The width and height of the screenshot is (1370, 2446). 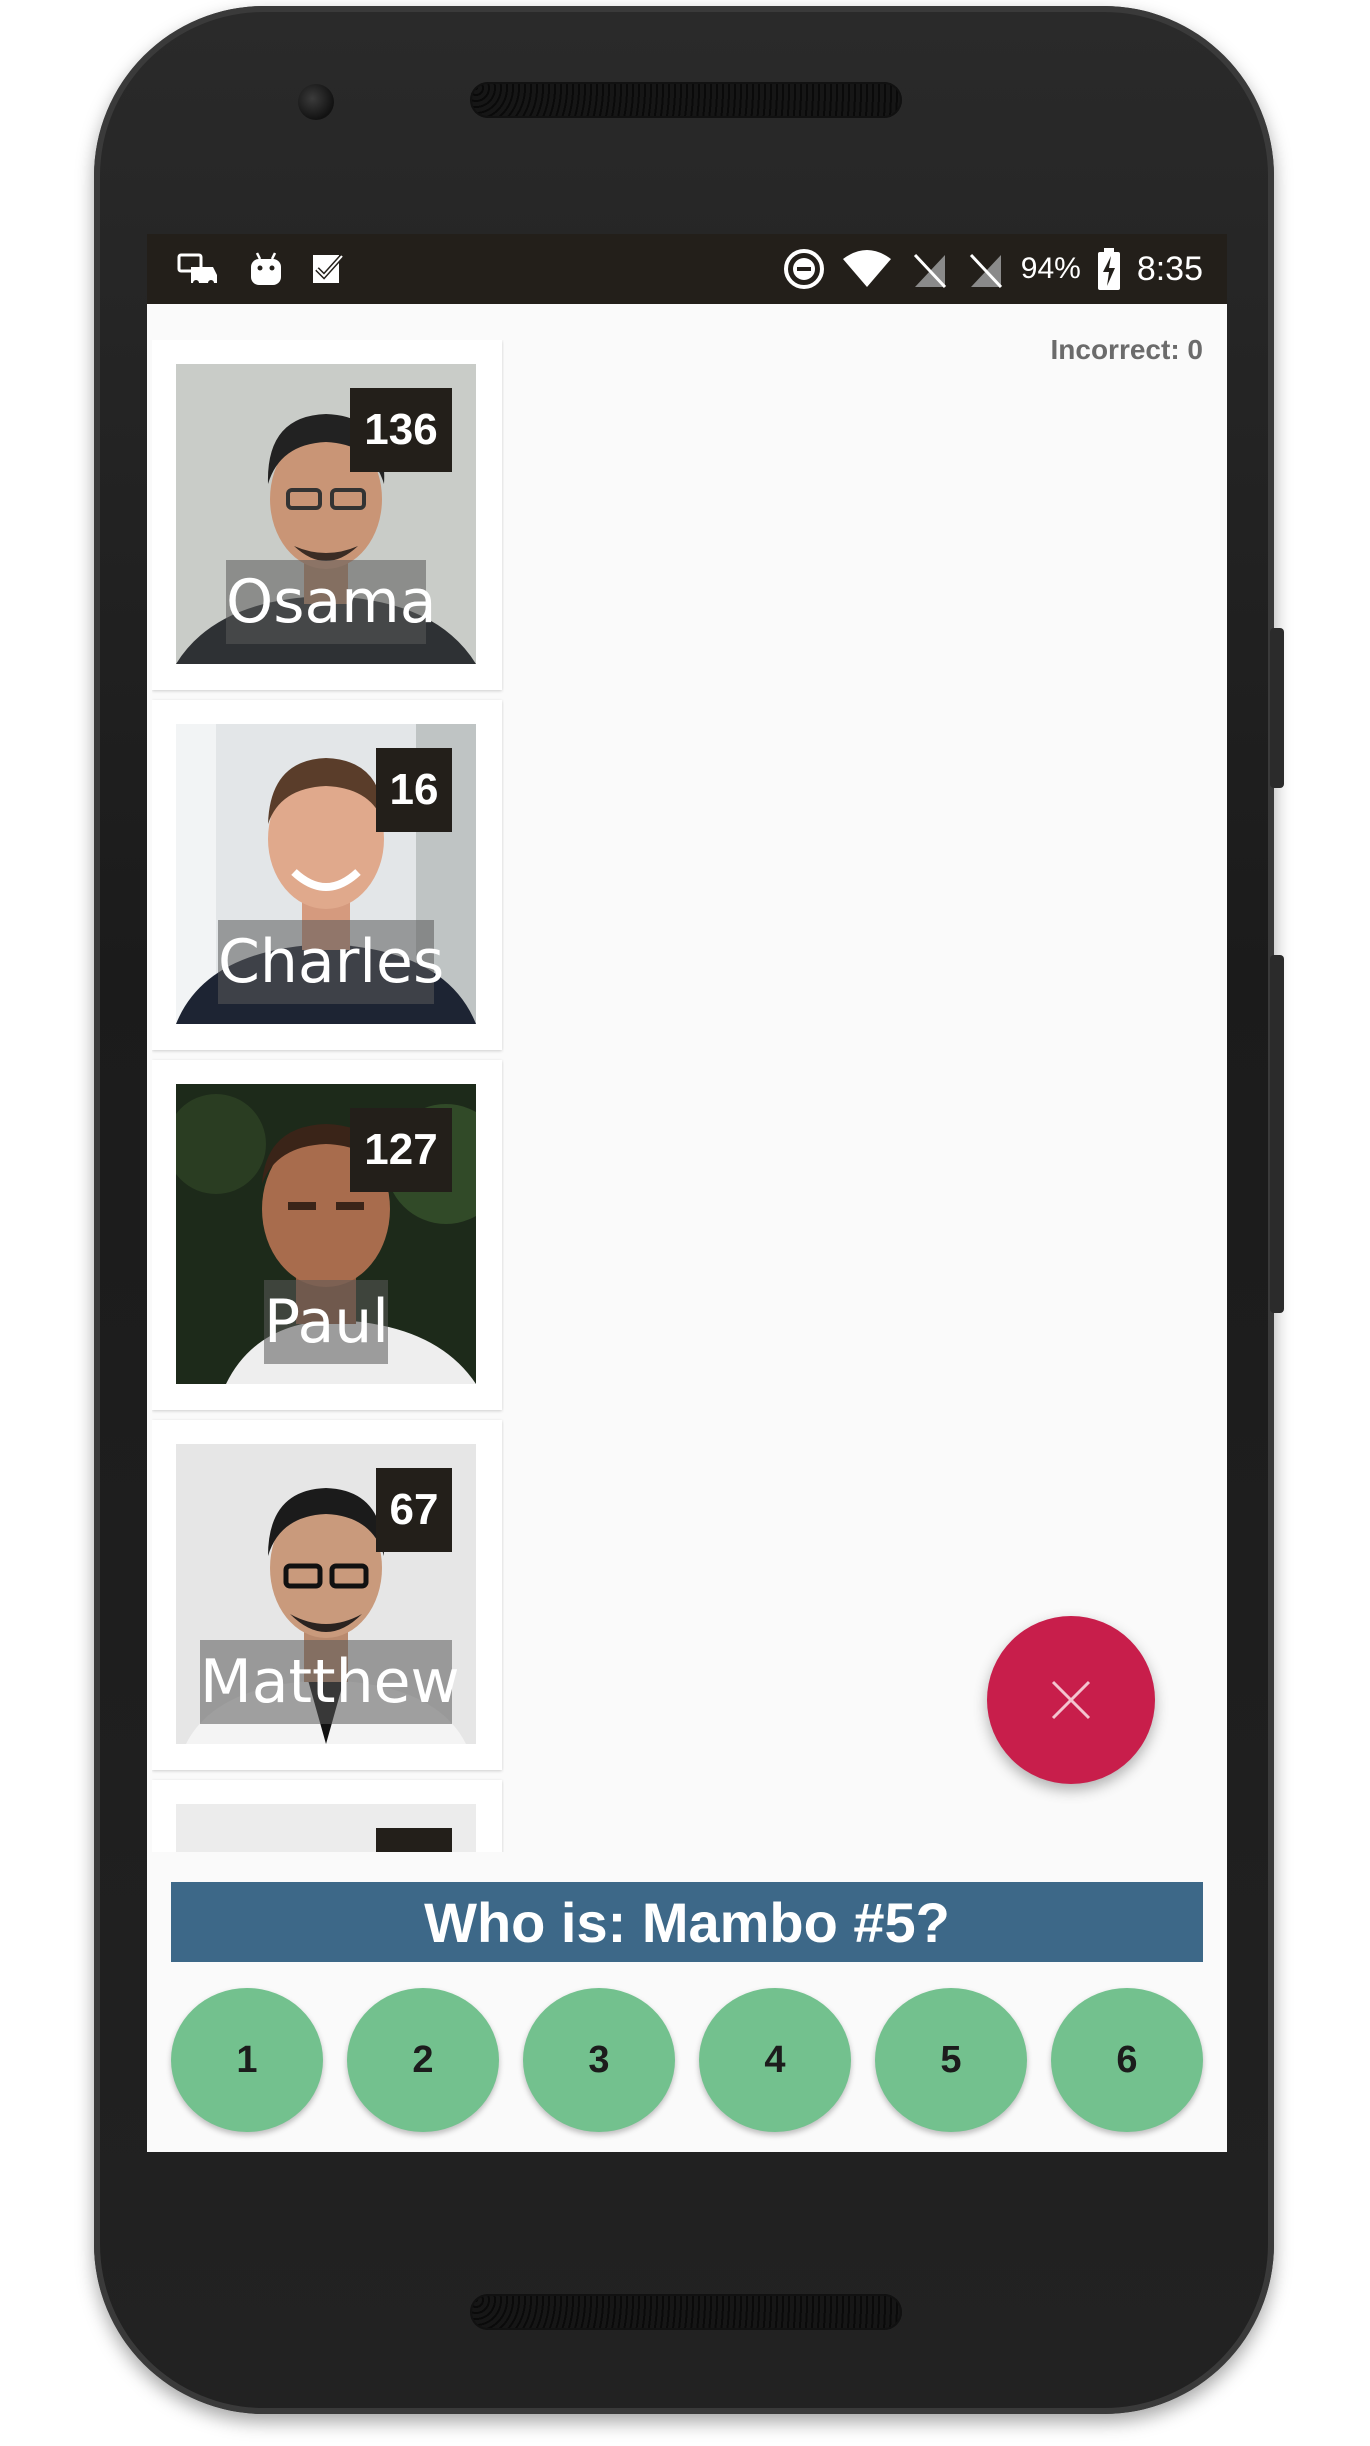 What do you see at coordinates (687, 1922) in the screenshot?
I see `question-banner: Who is: Mambo #5?` at bounding box center [687, 1922].